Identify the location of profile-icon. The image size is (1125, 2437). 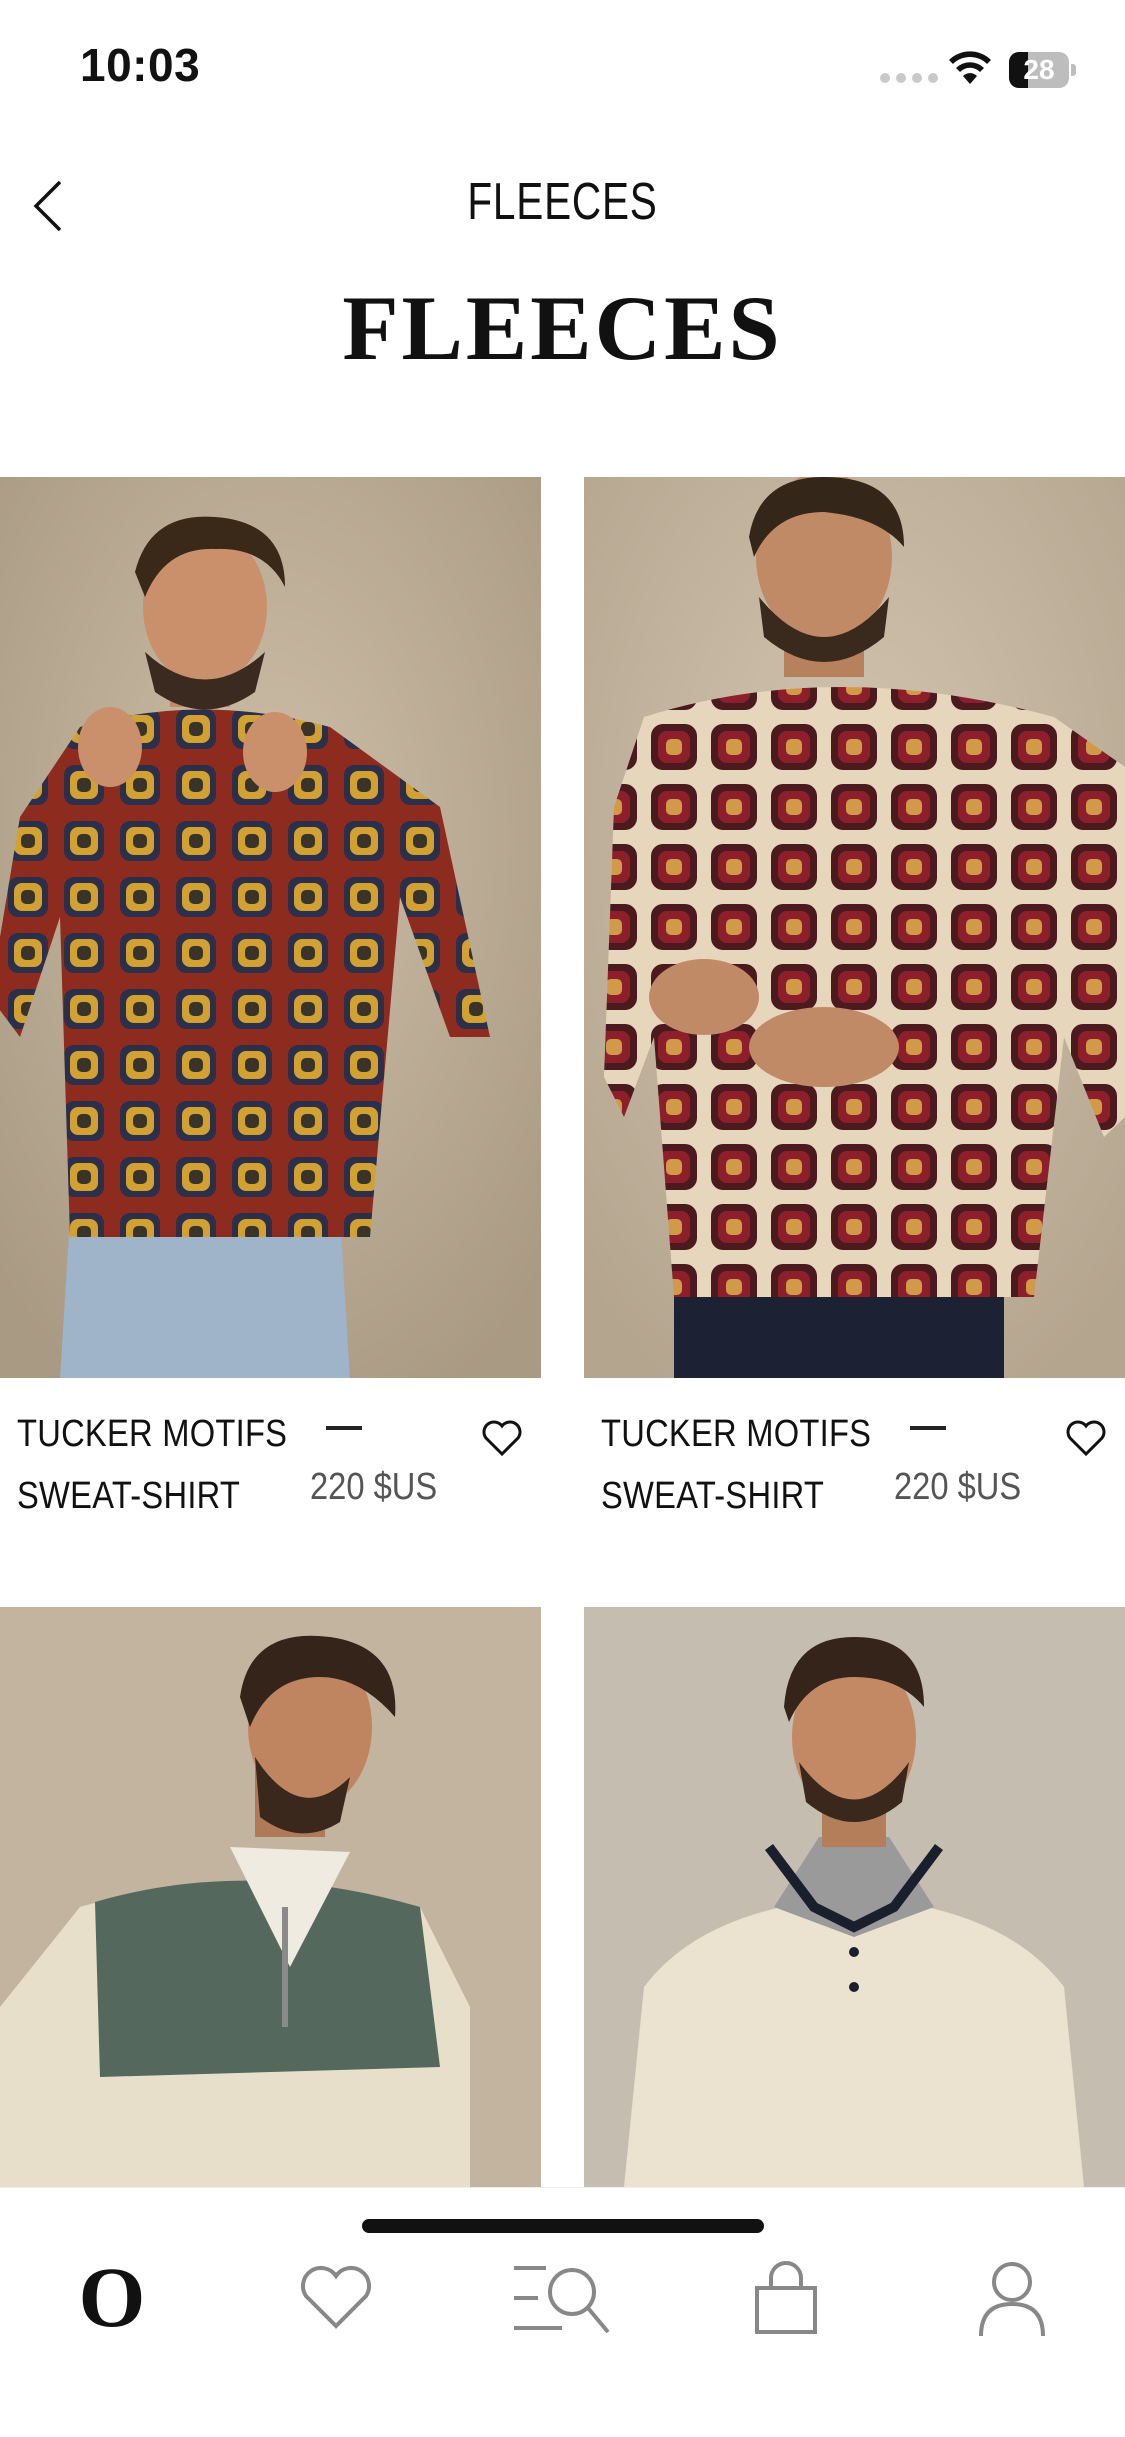
(1012, 2299).